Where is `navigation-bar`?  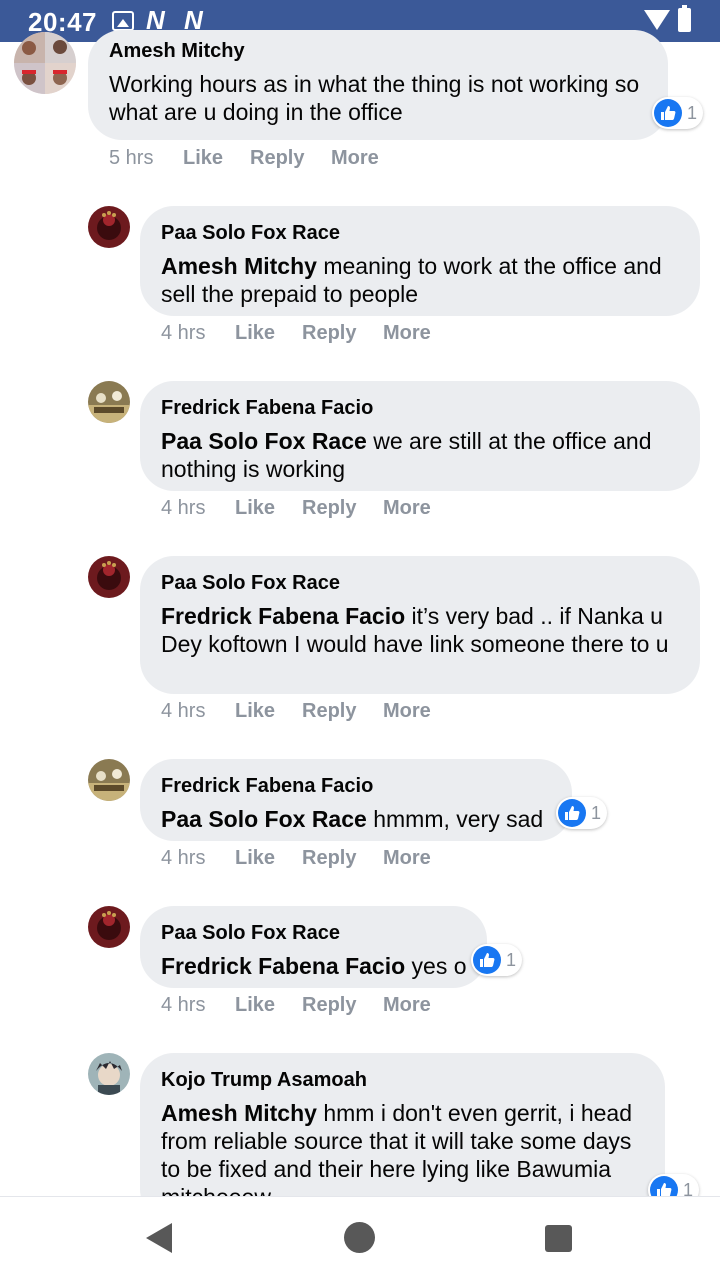
navigation-bar is located at coordinates (360, 1238).